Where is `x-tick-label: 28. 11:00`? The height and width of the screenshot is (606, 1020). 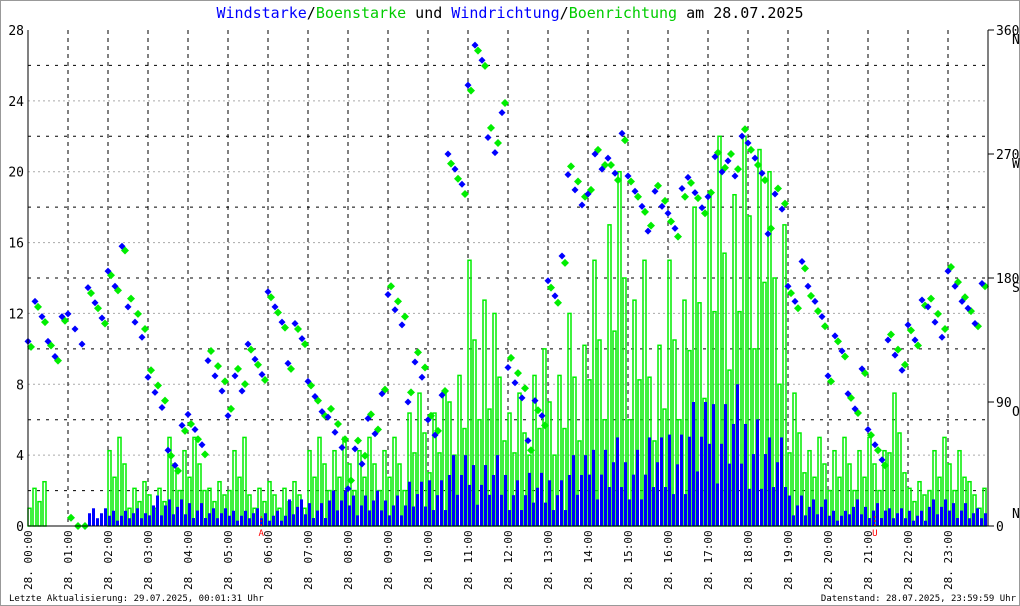
x-tick-label: 28. 11:00 is located at coordinates (468, 560).